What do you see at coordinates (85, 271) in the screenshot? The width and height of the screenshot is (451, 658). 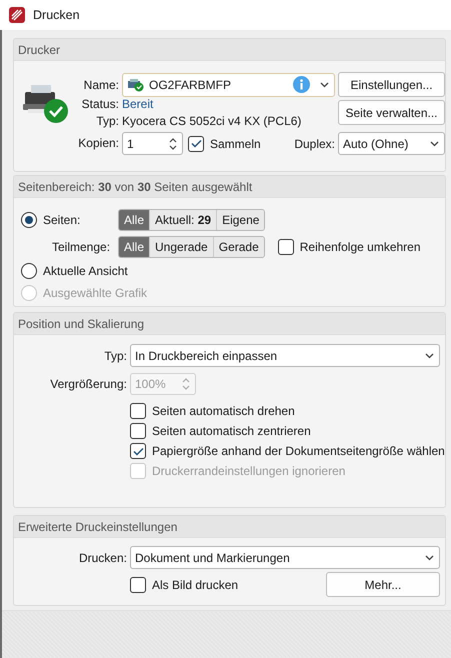 I see `radio-label: Aktuelle Ansicht` at bounding box center [85, 271].